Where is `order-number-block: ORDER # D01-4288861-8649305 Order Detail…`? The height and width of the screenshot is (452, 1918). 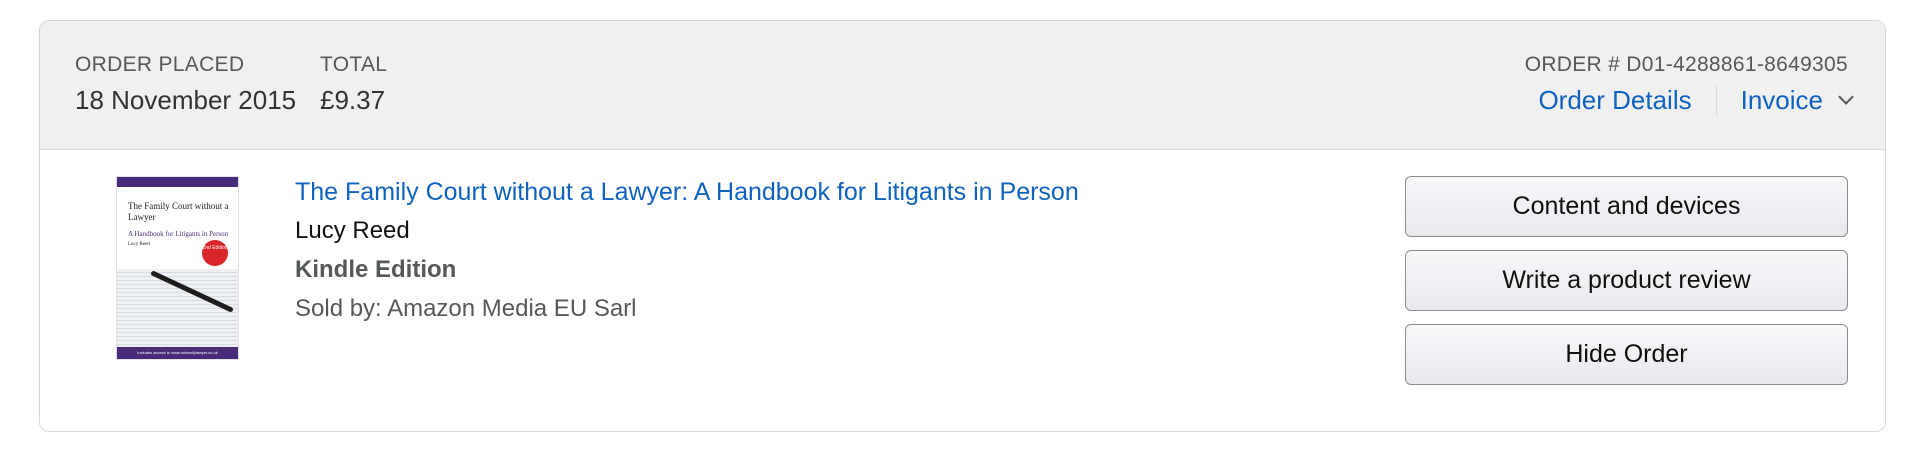
order-number-block: ORDER # D01-4288861-8649305 Order Detail… is located at coordinates (1689, 84).